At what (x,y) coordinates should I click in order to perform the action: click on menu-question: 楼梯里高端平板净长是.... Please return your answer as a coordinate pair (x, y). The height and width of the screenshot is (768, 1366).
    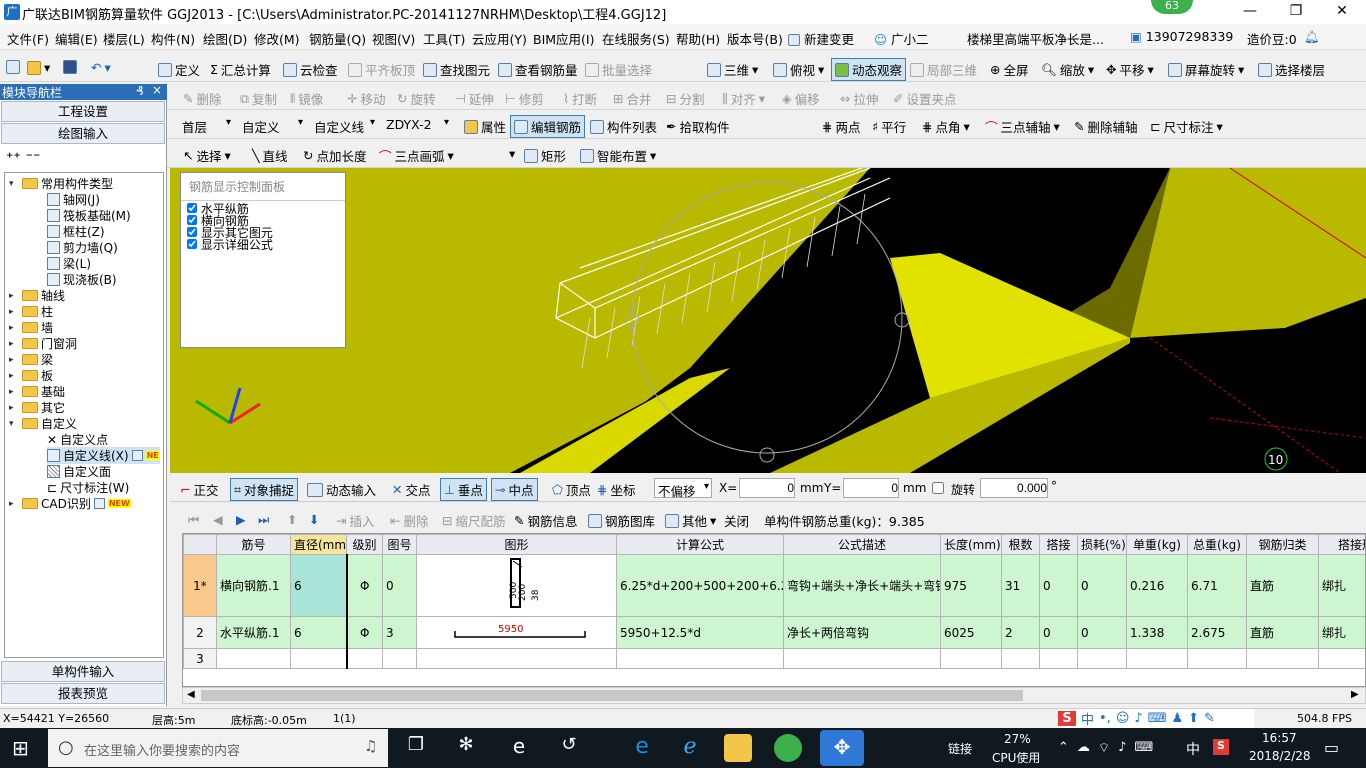
    Looking at the image, I should click on (1035, 38).